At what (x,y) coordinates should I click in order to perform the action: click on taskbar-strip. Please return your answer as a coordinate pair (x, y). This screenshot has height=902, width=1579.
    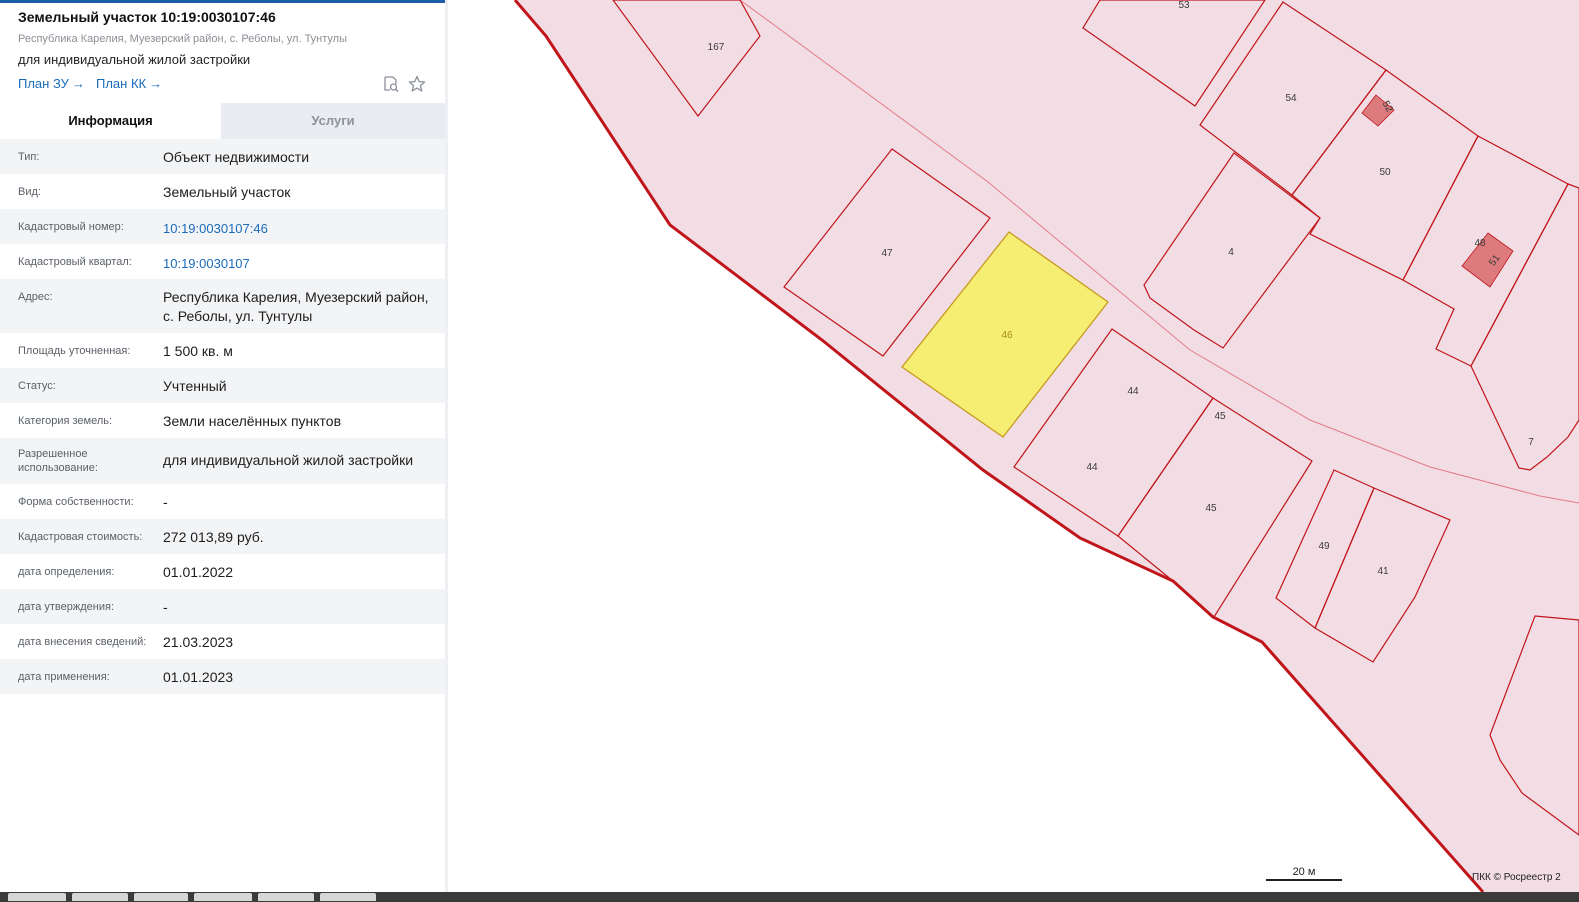
    Looking at the image, I should click on (789, 897).